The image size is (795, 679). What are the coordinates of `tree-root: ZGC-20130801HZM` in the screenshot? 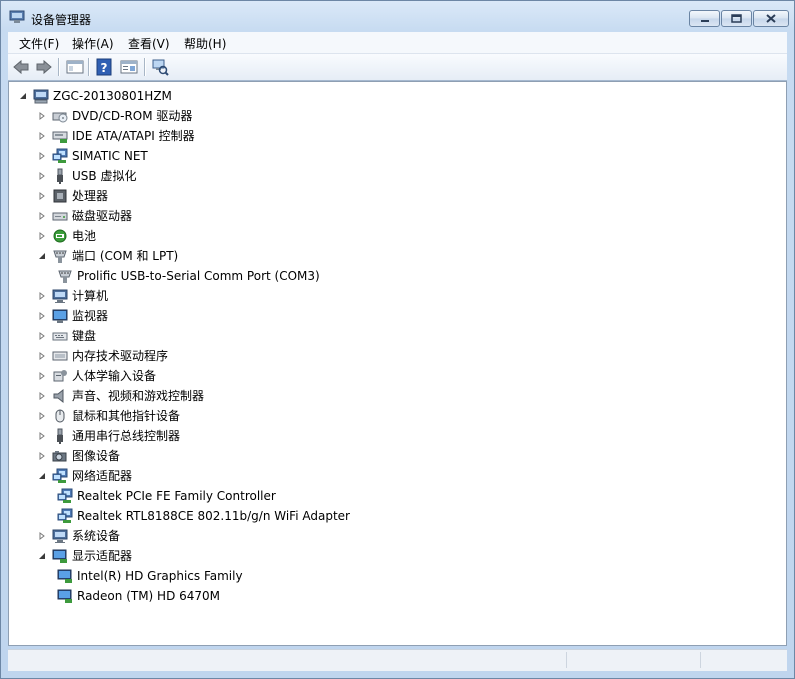 It's located at (95, 96).